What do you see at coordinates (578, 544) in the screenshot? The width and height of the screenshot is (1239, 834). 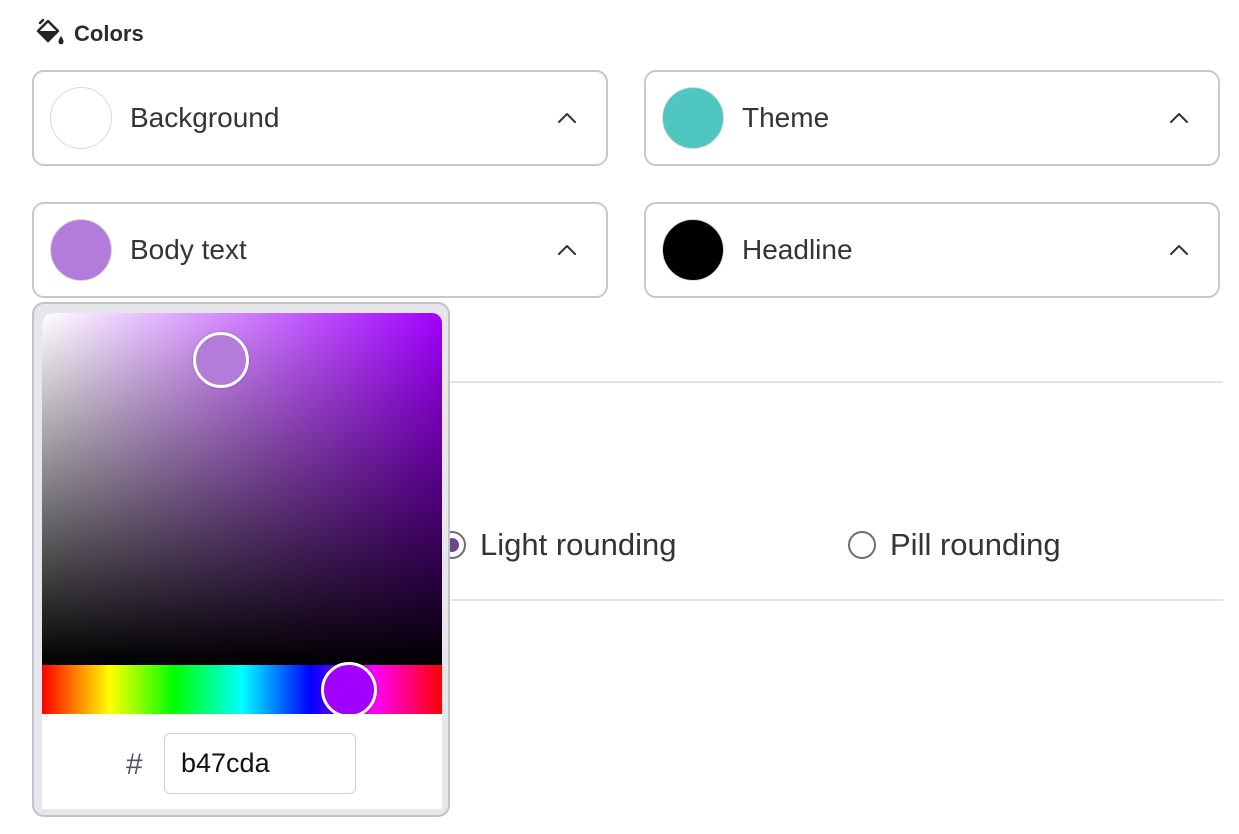 I see `radio-label: Light rounding` at bounding box center [578, 544].